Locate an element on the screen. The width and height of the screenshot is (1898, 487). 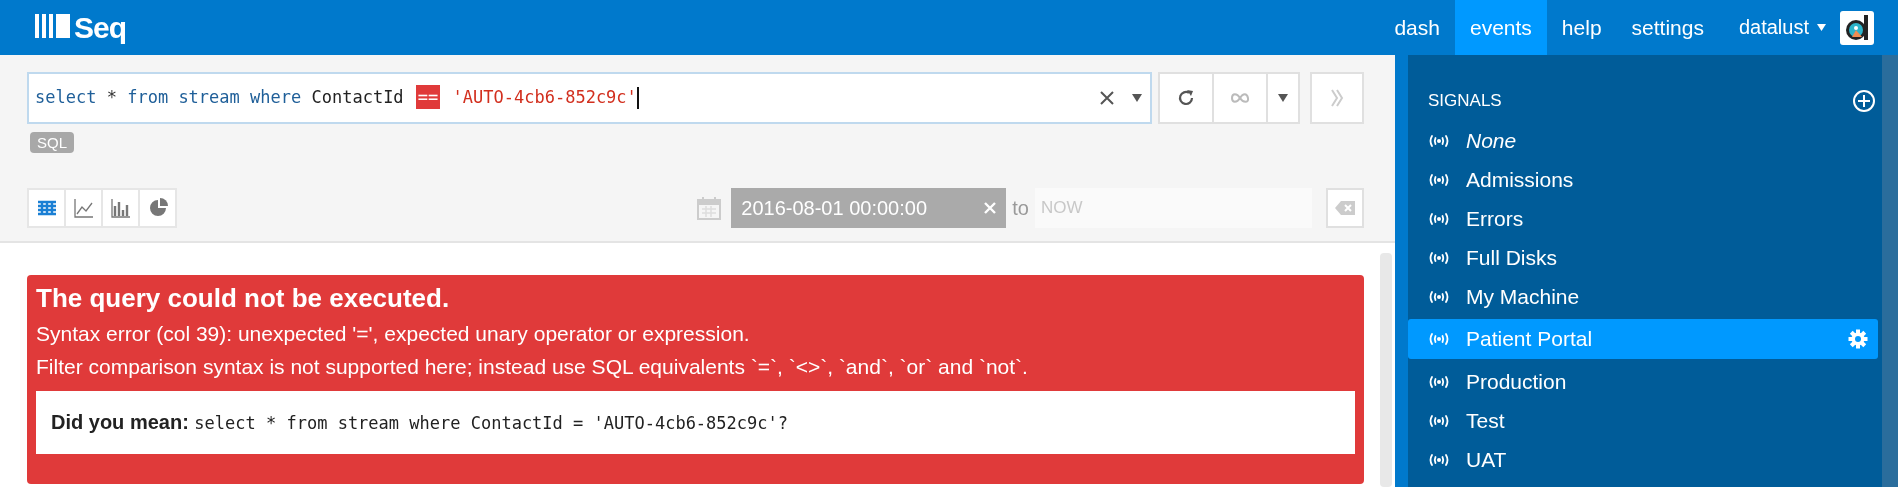
infinity-icon is located at coordinates (1240, 98).